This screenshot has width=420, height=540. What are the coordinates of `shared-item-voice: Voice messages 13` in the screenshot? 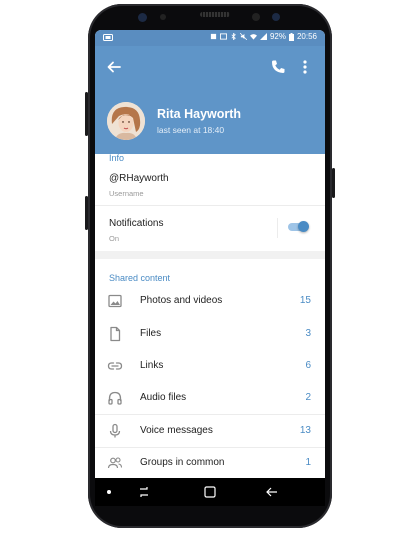 It's located at (210, 431).